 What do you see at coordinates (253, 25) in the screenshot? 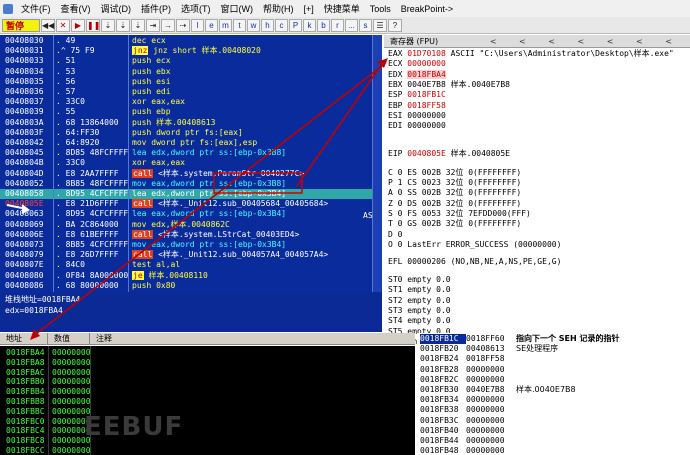
I see `windows-button: w` at bounding box center [253, 25].